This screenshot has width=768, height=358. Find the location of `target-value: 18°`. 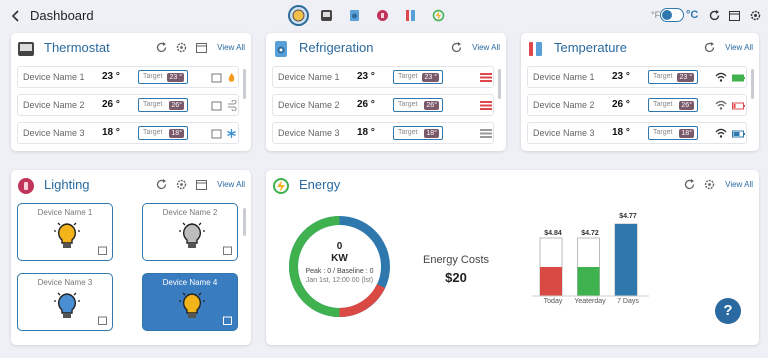

target-value: 18° is located at coordinates (176, 133).